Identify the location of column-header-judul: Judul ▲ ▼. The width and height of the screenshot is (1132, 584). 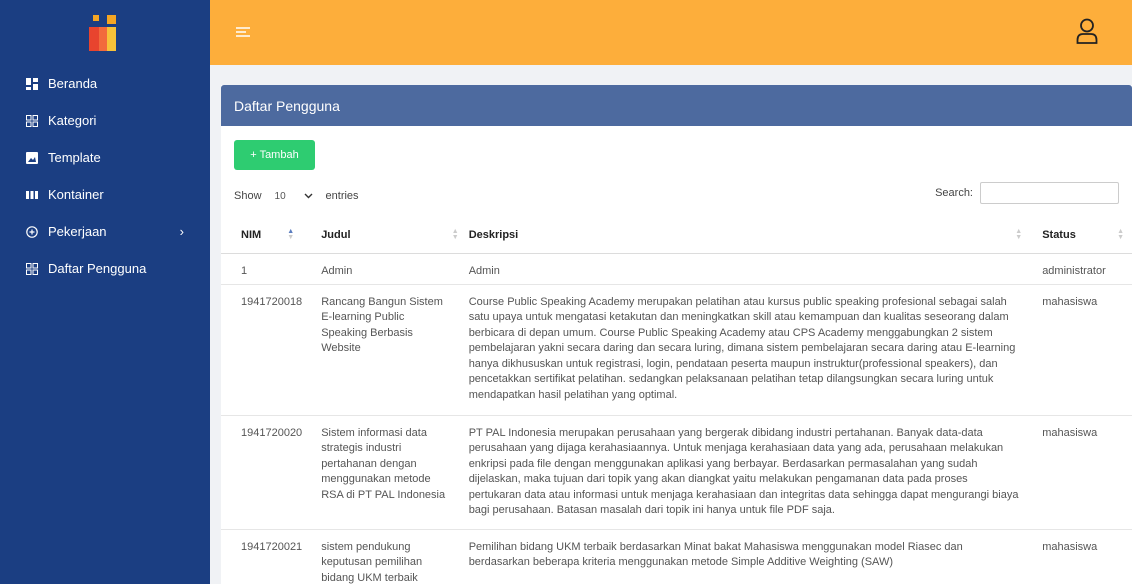
(384, 235).